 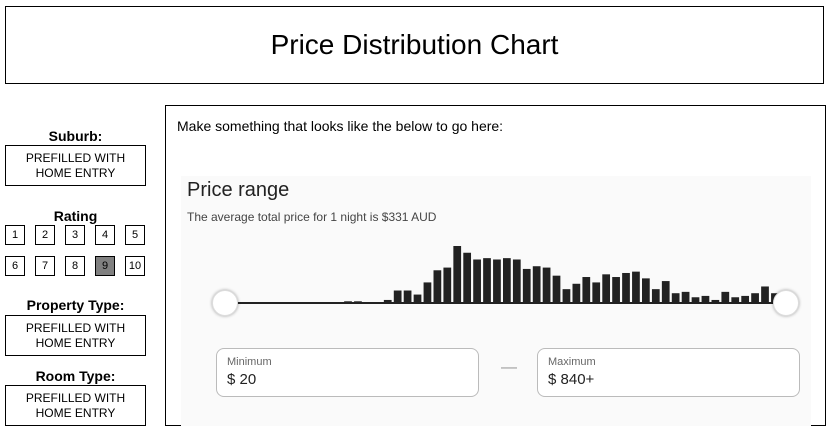 I want to click on rating-option-3: 3, so click(x=75, y=235).